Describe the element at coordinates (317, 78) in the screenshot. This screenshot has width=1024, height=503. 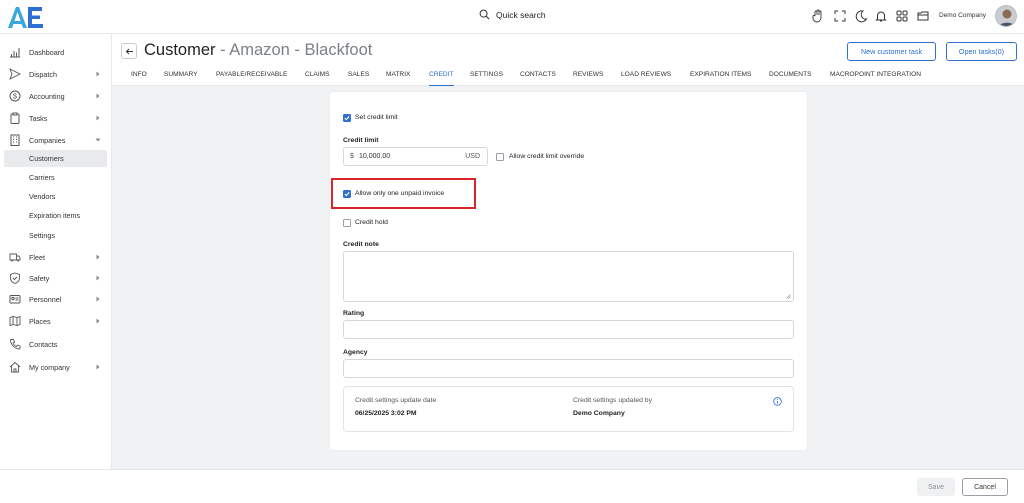
I see `tab-claims: CLAIMS` at that location.